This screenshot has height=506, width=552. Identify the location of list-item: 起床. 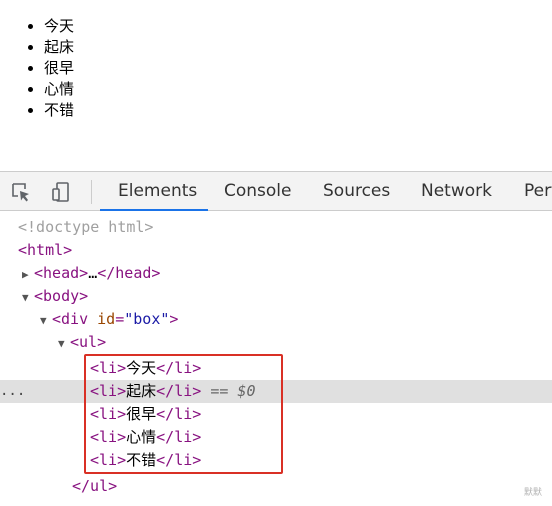
(298, 47).